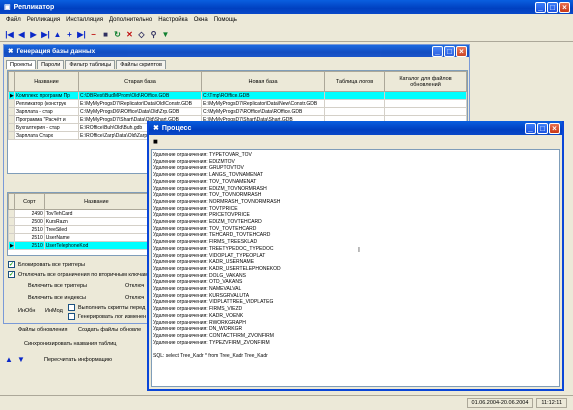  What do you see at coordinates (109, 330) in the screenshot?
I see `create-update-files-button: Создать файлы обновле` at bounding box center [109, 330].